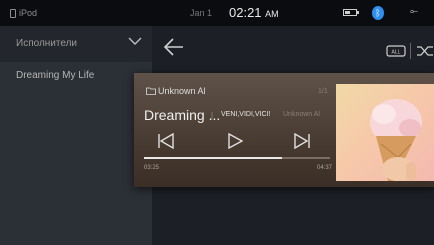 Image resolution: width=434 pixels, height=245 pixels. What do you see at coordinates (301, 114) in the screenshot?
I see `album-name: Unknown Al` at bounding box center [301, 114].